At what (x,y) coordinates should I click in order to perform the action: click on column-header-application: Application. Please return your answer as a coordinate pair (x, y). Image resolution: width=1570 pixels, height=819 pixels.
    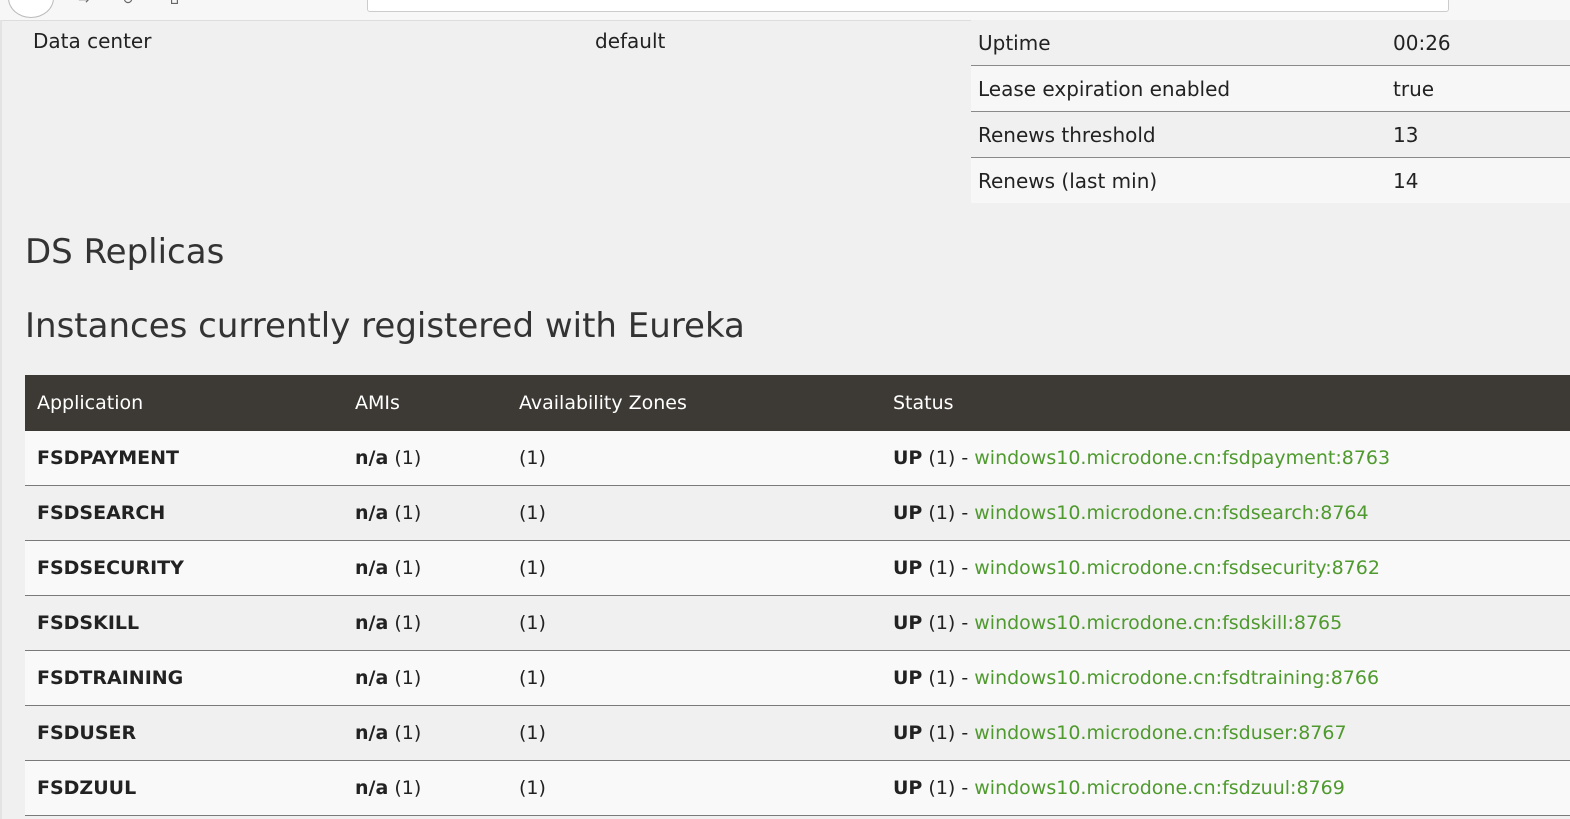
    Looking at the image, I should click on (184, 403).